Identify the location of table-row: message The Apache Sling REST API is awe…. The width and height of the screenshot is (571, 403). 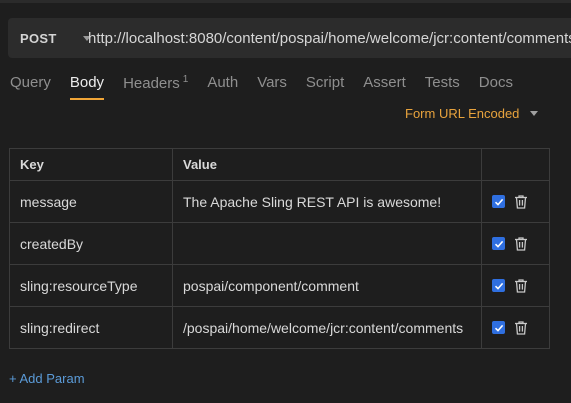
(279, 201).